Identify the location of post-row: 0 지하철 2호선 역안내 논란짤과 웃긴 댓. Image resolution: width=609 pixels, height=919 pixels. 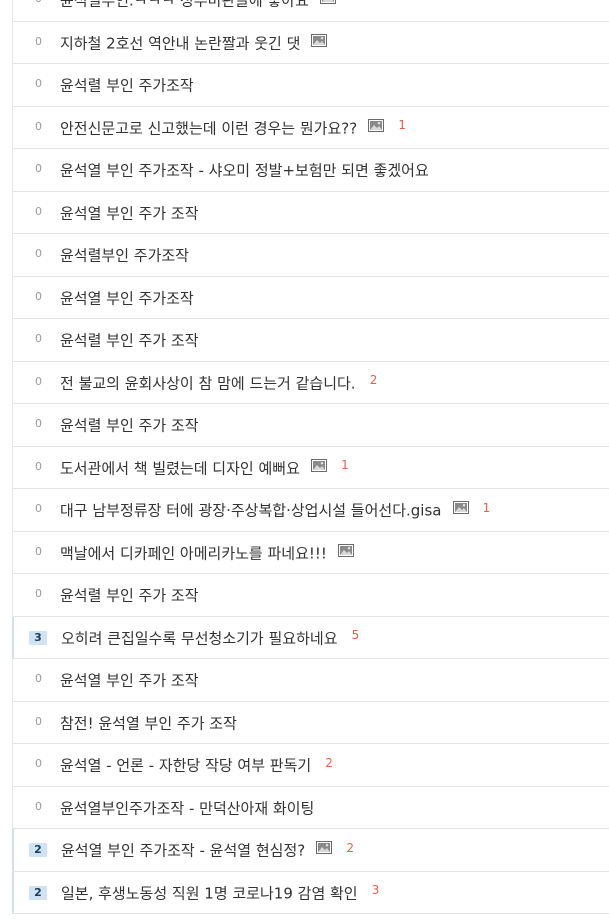
(310, 42).